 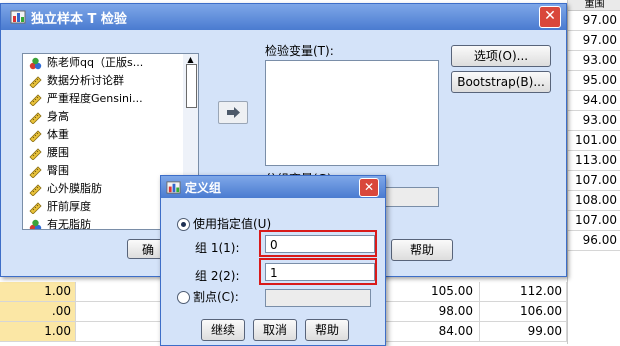 I want to click on grid-cell: 98.00, so click(x=425, y=311).